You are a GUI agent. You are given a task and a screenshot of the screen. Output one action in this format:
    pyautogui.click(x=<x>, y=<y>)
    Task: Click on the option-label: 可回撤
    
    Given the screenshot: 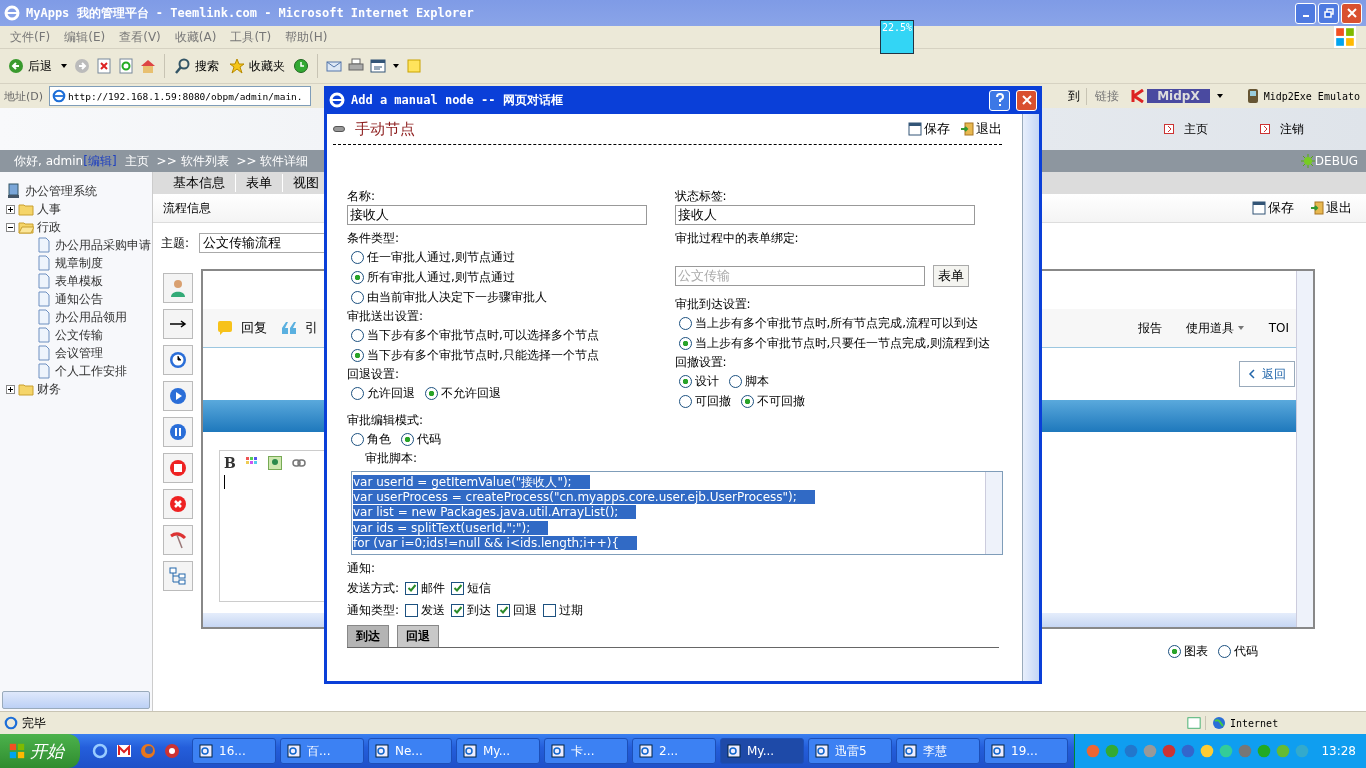 What is the action you would take?
    pyautogui.click(x=712, y=401)
    